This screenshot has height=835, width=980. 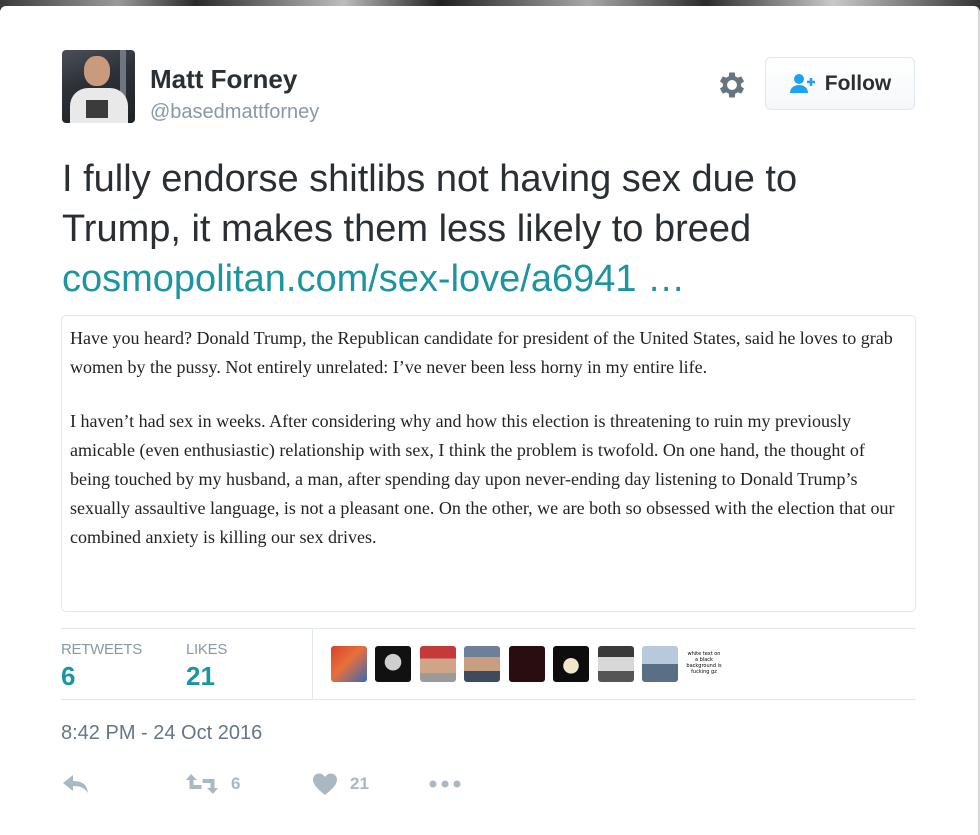 I want to click on more-icon, so click(x=445, y=784).